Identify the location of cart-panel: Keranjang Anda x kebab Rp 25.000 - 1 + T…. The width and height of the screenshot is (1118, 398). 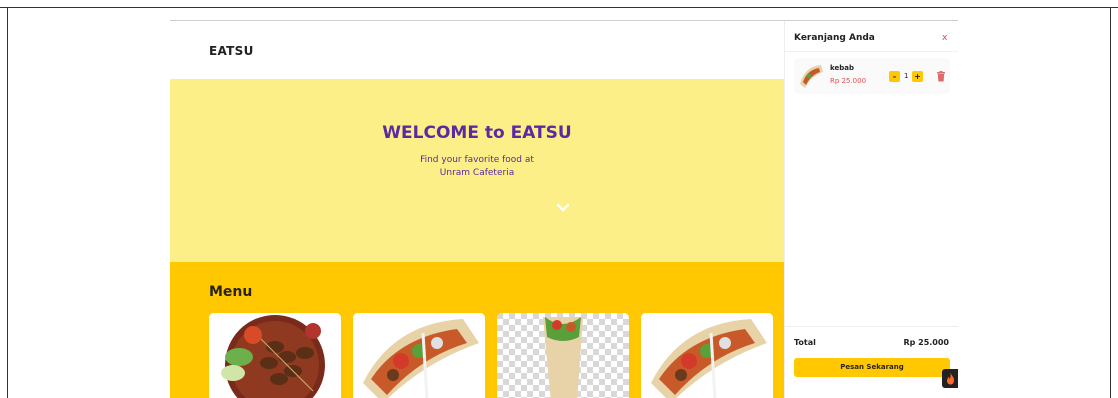
(871, 209).